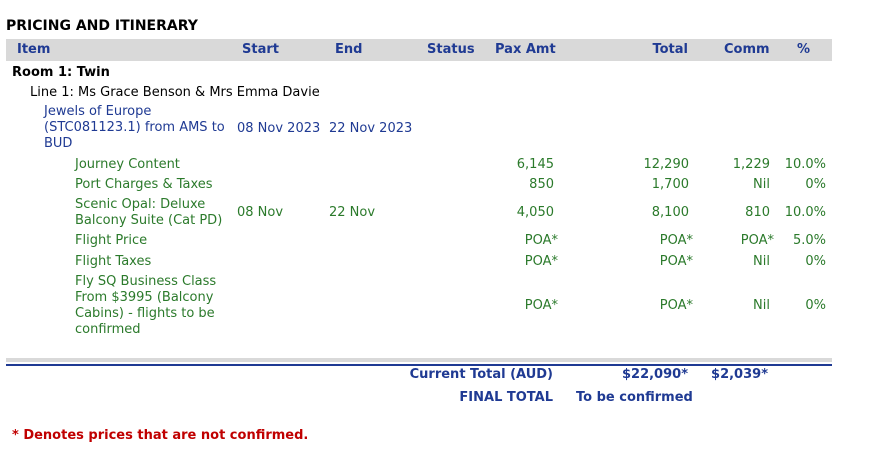 The width and height of the screenshot is (871, 475). Describe the element at coordinates (349, 49) in the screenshot. I see `column-header-end: End` at that location.